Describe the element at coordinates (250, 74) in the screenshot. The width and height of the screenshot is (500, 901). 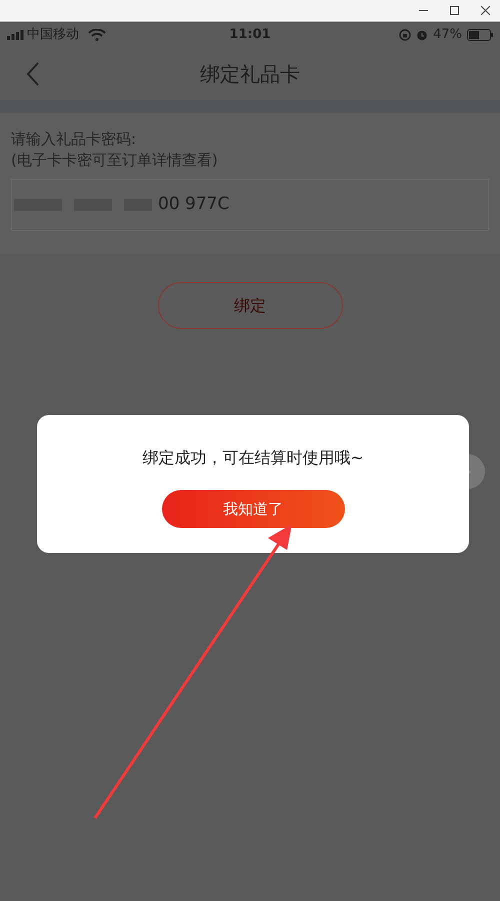
I see `page-title: 绑定礼品卡` at that location.